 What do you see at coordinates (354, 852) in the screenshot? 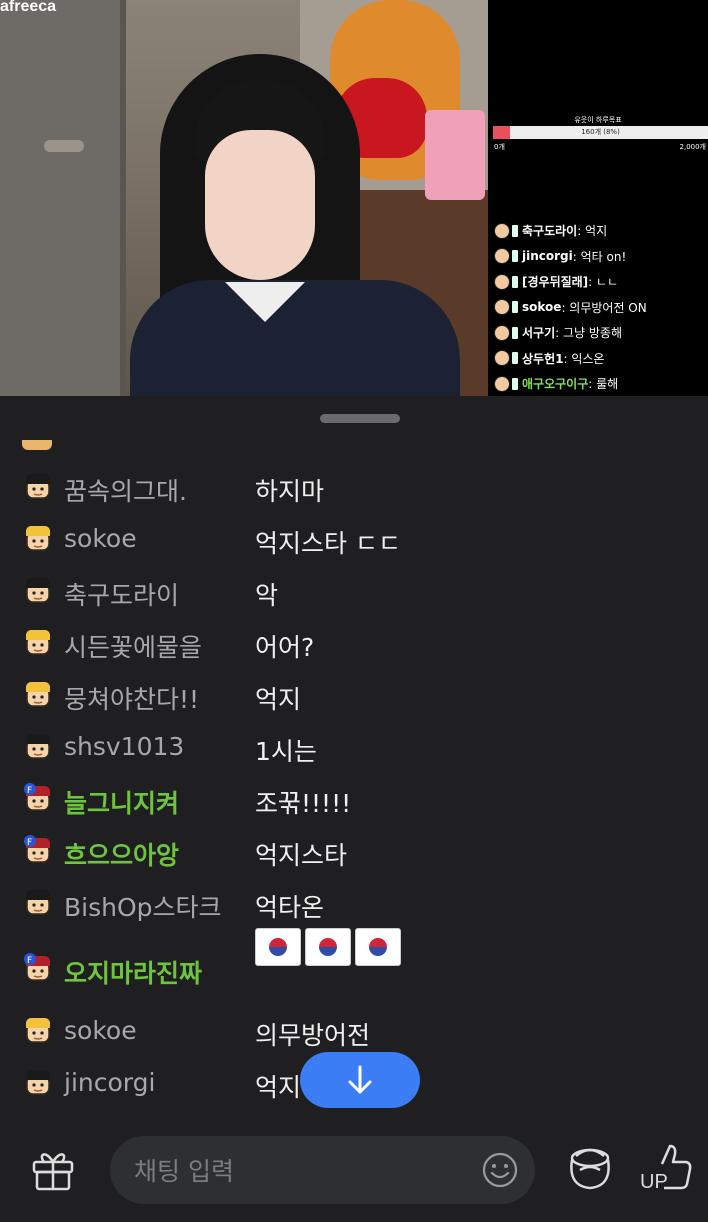
I see `chat-message-row: F 흐으으아앙 억지스타` at bounding box center [354, 852].